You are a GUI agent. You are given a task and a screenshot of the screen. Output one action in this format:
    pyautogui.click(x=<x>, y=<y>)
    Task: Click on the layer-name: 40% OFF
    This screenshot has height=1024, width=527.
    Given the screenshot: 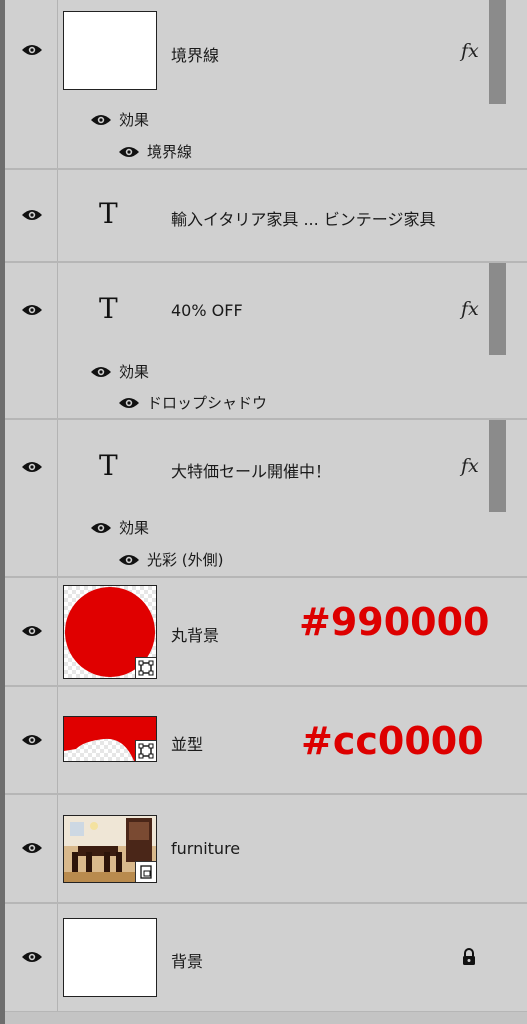 What is the action you would take?
    pyautogui.click(x=207, y=310)
    